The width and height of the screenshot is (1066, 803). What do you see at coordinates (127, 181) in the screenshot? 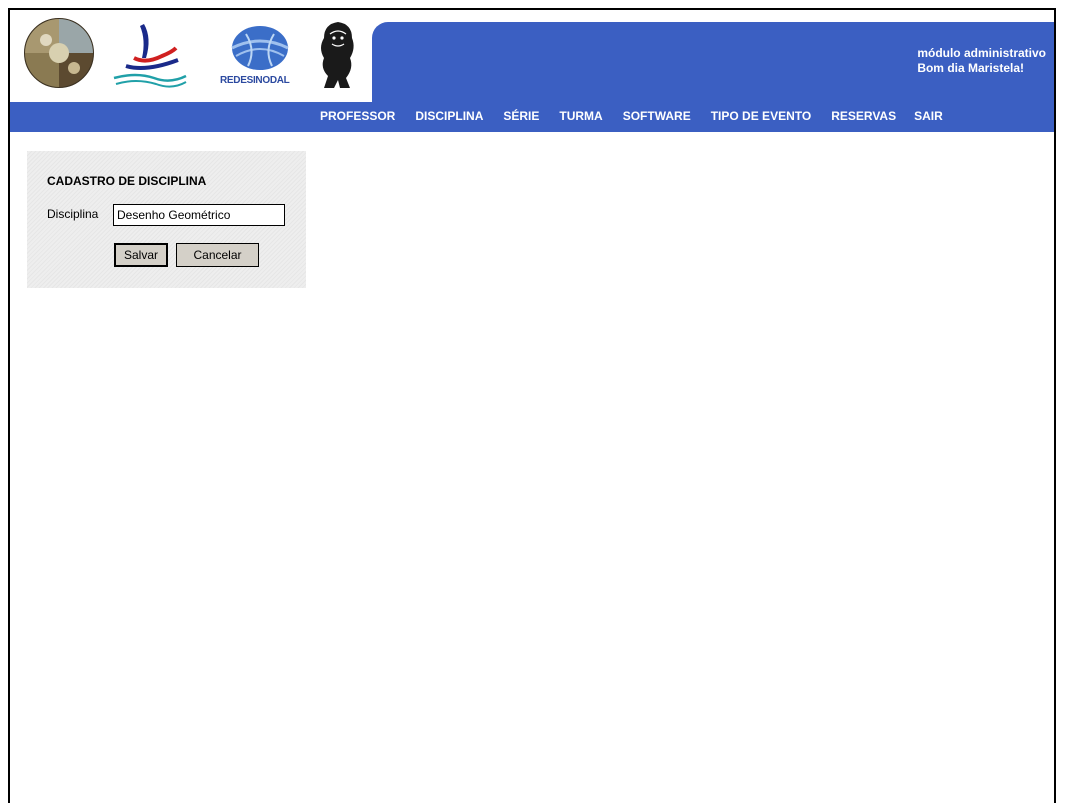
I see `form-title: CADASTRO DE DISCIPLINA` at bounding box center [127, 181].